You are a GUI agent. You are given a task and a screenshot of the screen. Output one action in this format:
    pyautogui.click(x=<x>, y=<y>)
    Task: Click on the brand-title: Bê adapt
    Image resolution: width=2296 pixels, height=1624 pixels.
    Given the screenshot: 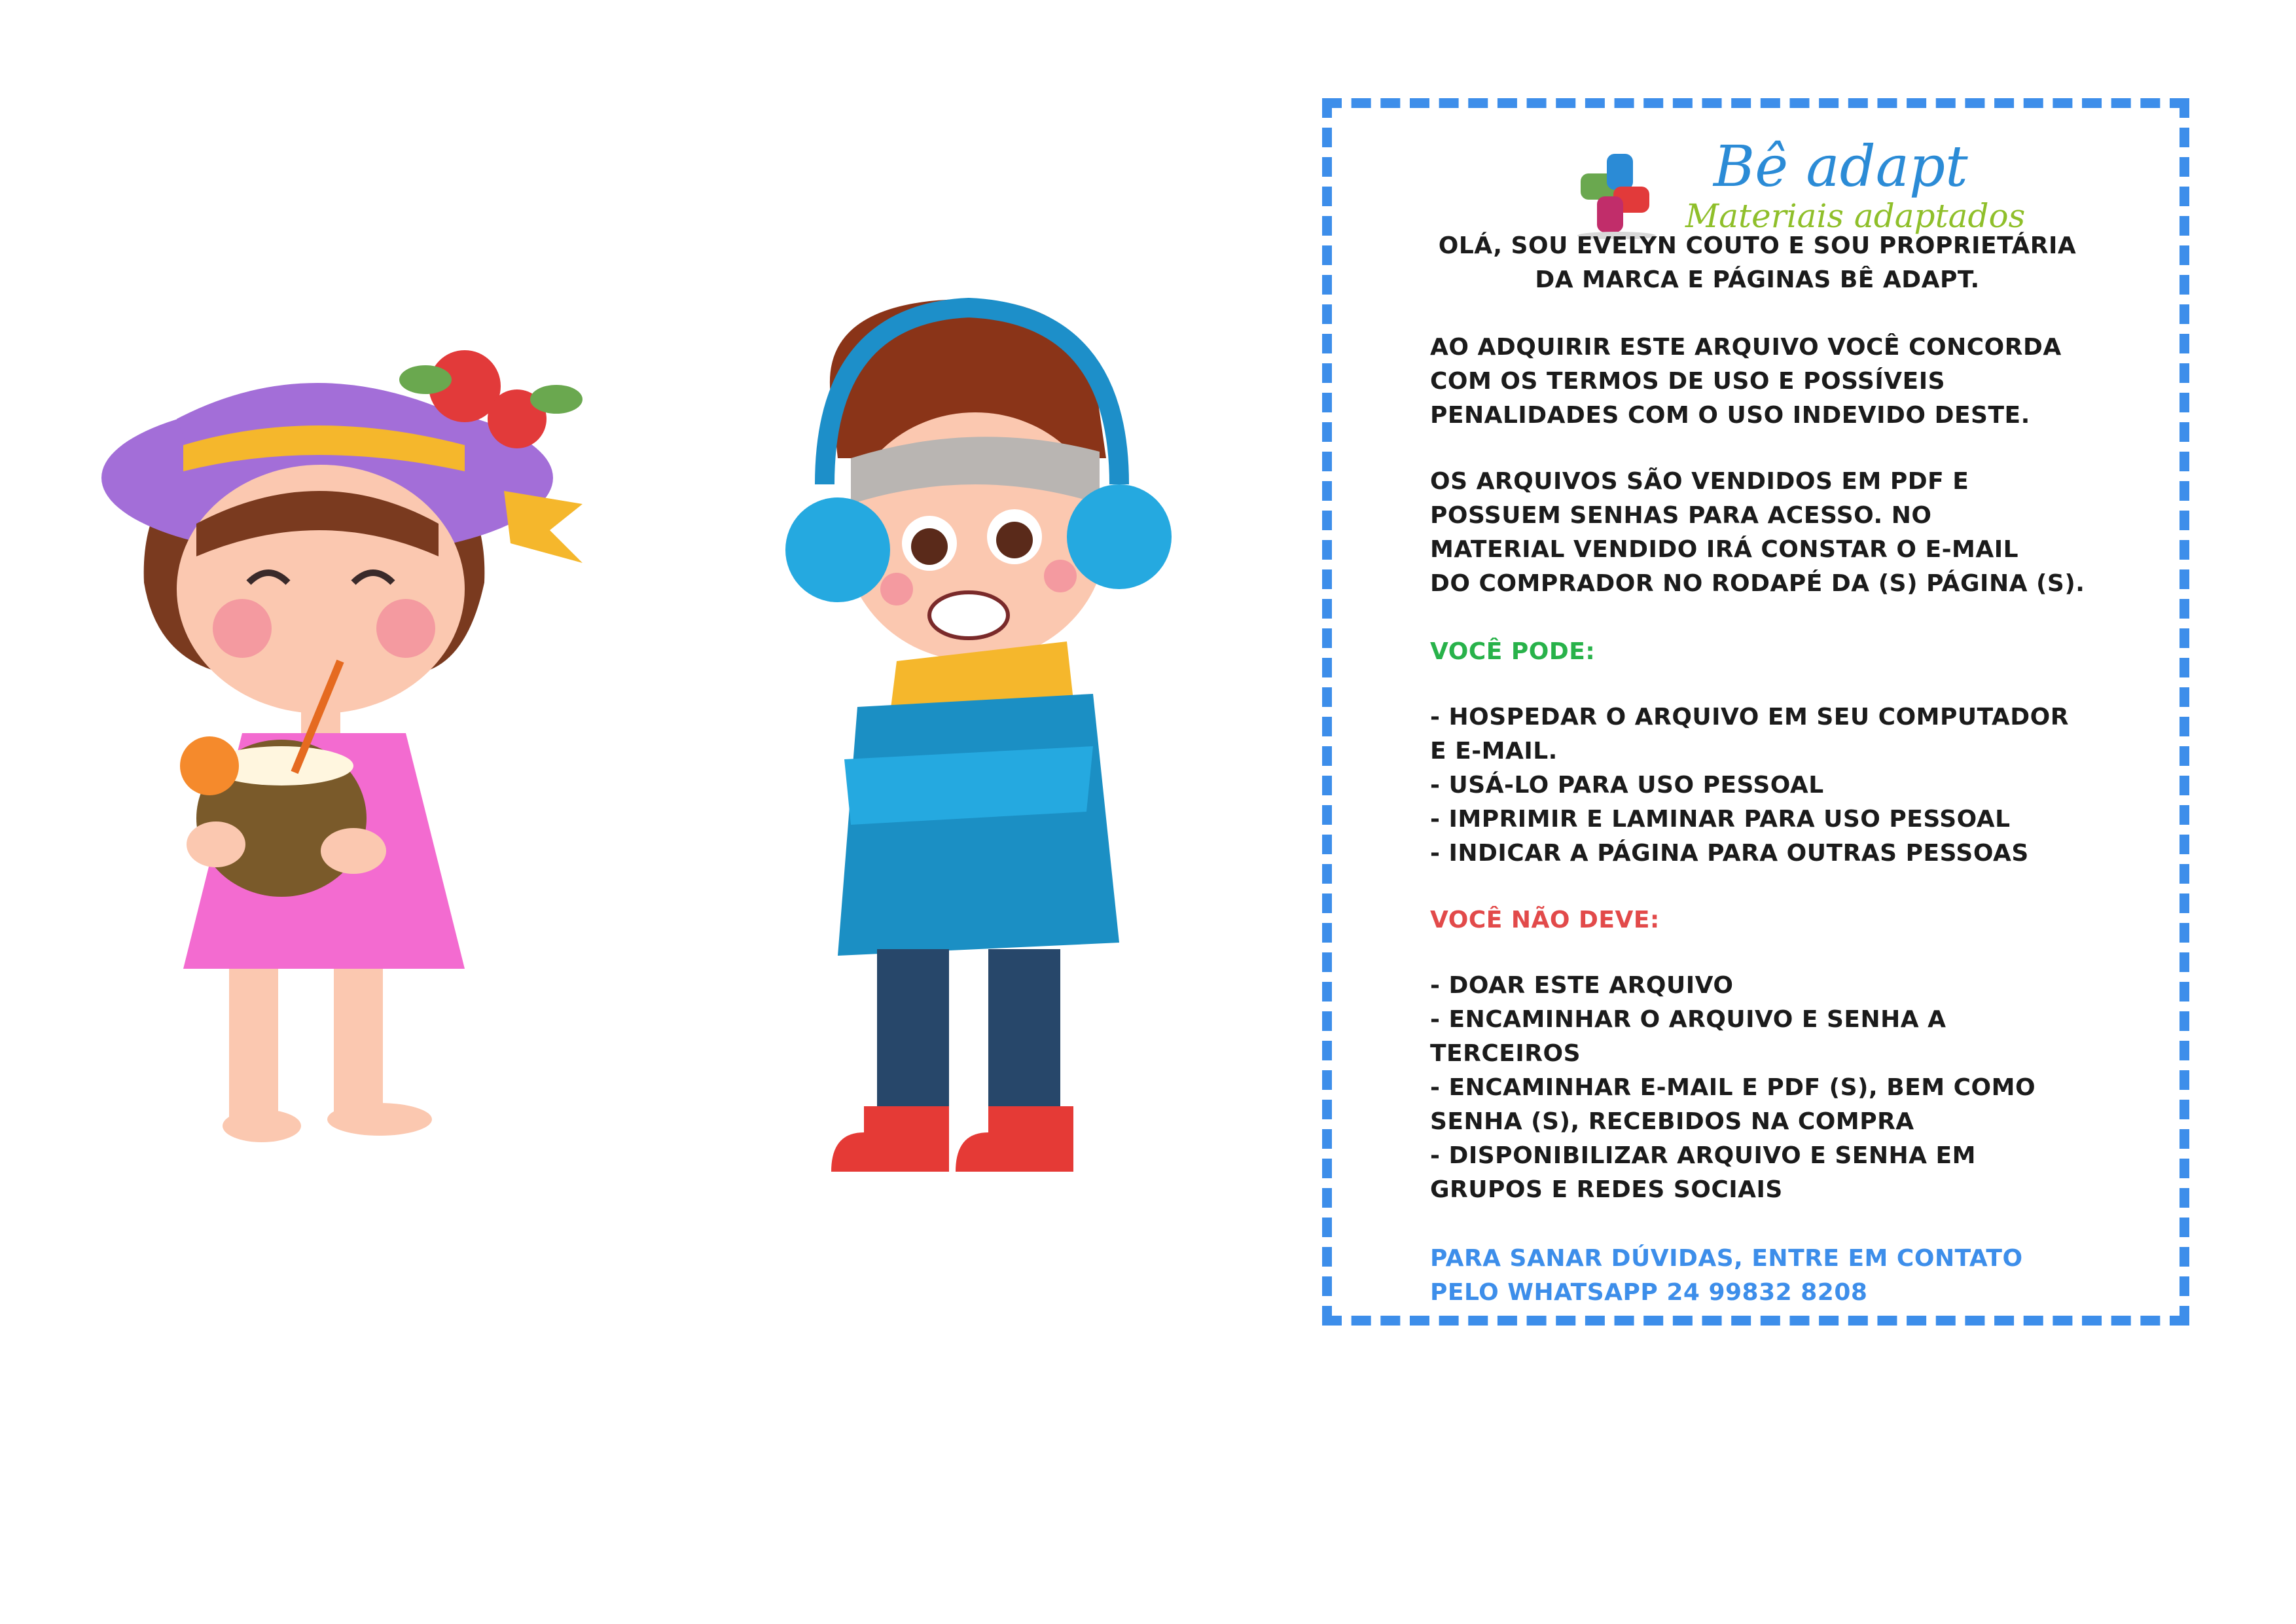 What is the action you would take?
    pyautogui.click(x=1840, y=167)
    